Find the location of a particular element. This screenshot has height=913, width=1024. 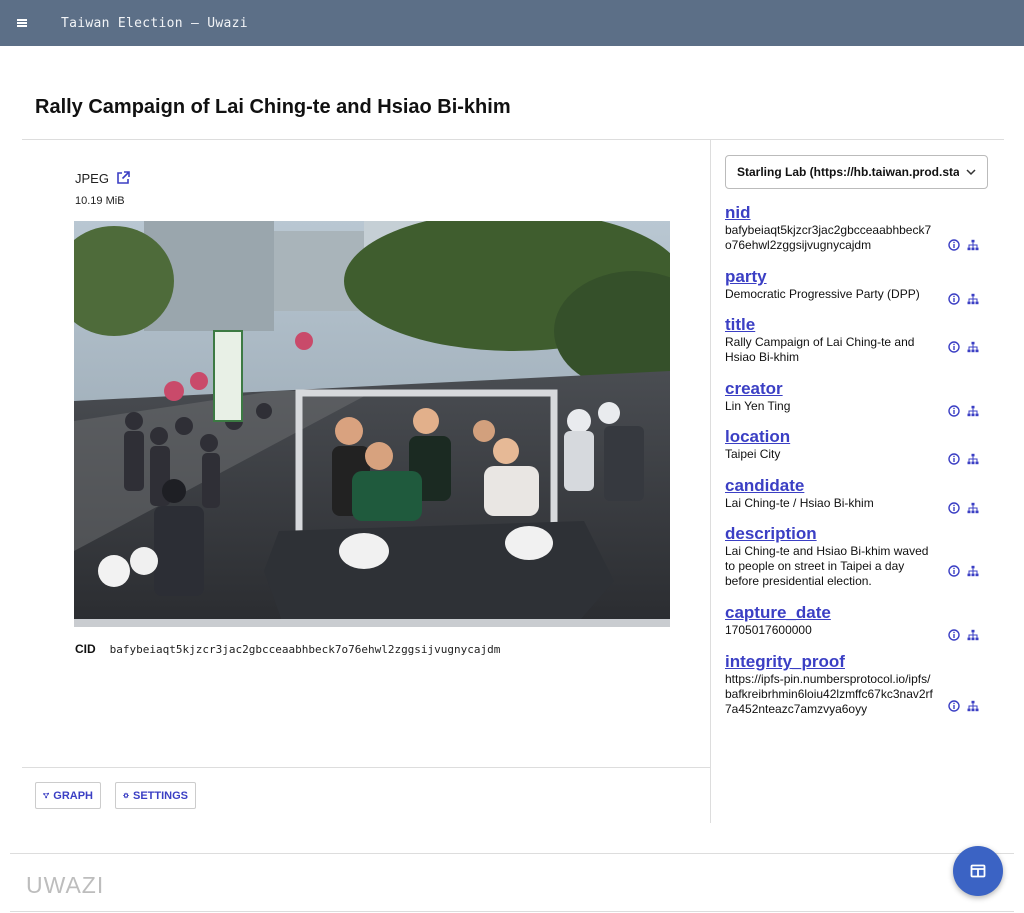

metadata-key-link: description is located at coordinates (771, 534).